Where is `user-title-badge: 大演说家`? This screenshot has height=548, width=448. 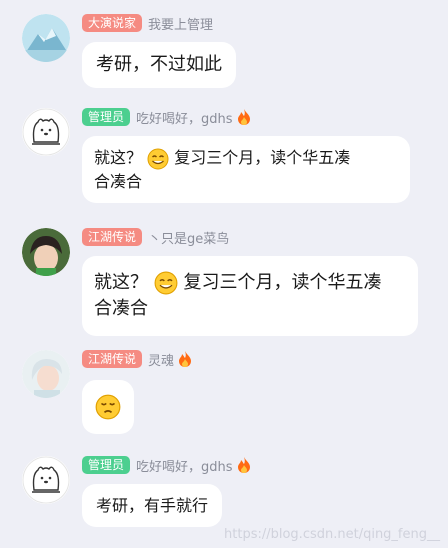 user-title-badge: 大演说家 is located at coordinates (112, 23).